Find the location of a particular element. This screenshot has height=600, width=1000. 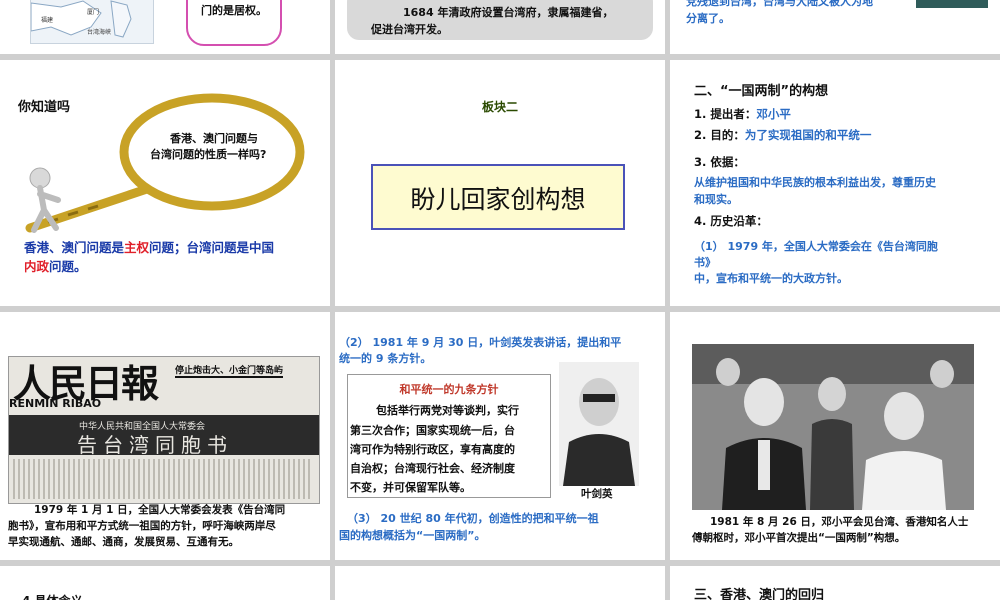

item-3-value-1: 从维护祖国和中华民族的根本利益出发，尊重历史 is located at coordinates (815, 182).